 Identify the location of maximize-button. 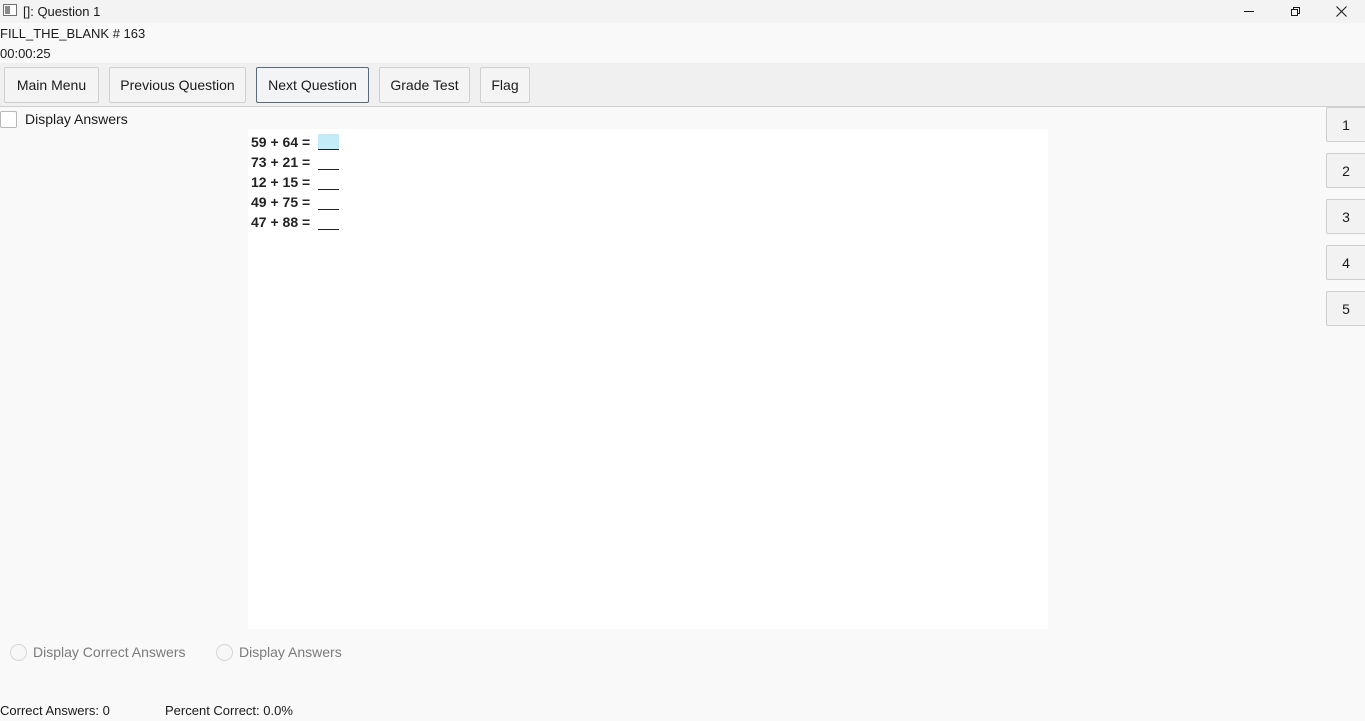
(1295, 11).